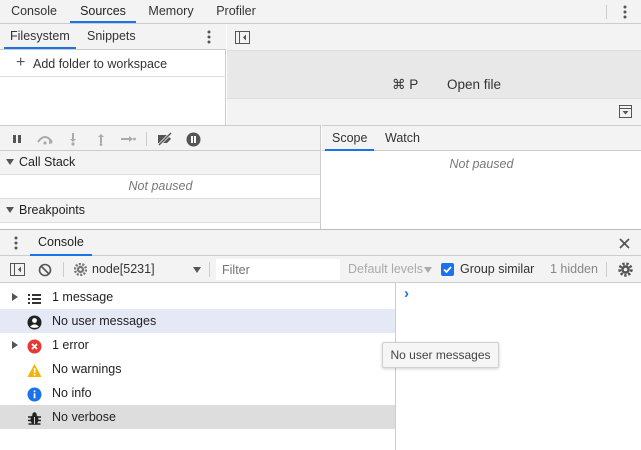  What do you see at coordinates (193, 139) in the screenshot?
I see `pause-on-exceptions-icon` at bounding box center [193, 139].